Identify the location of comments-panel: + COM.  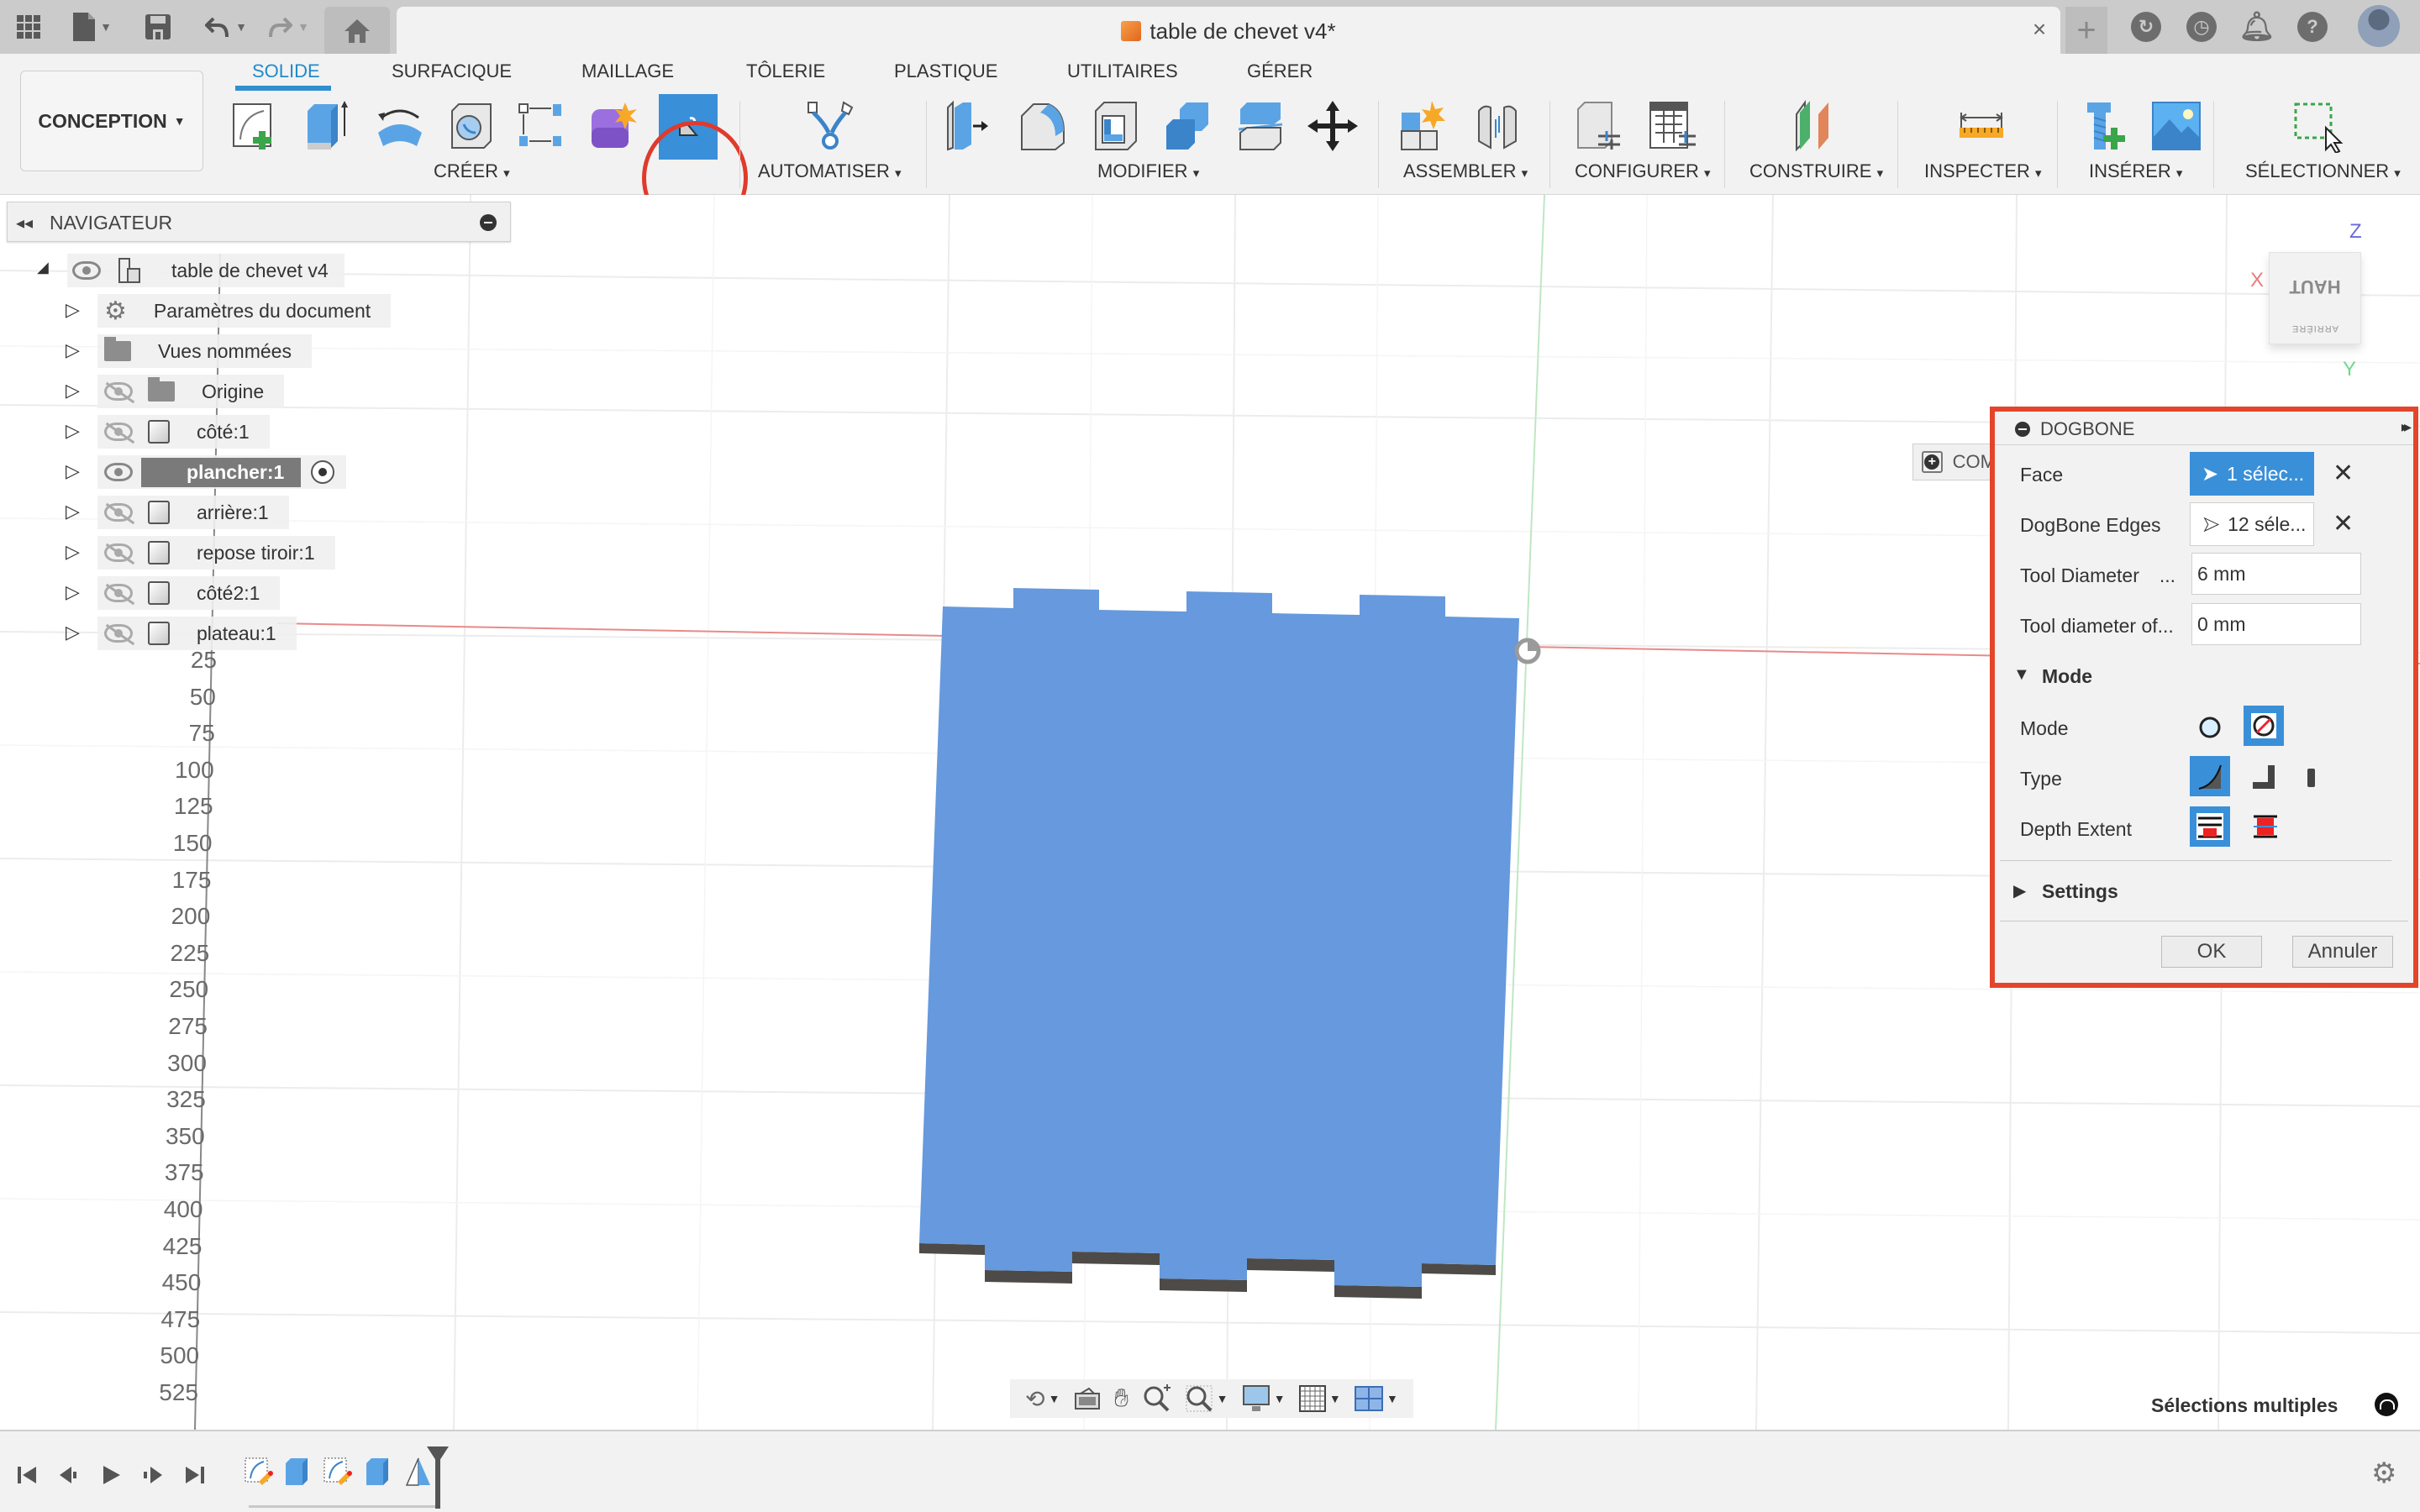
(1954, 462).